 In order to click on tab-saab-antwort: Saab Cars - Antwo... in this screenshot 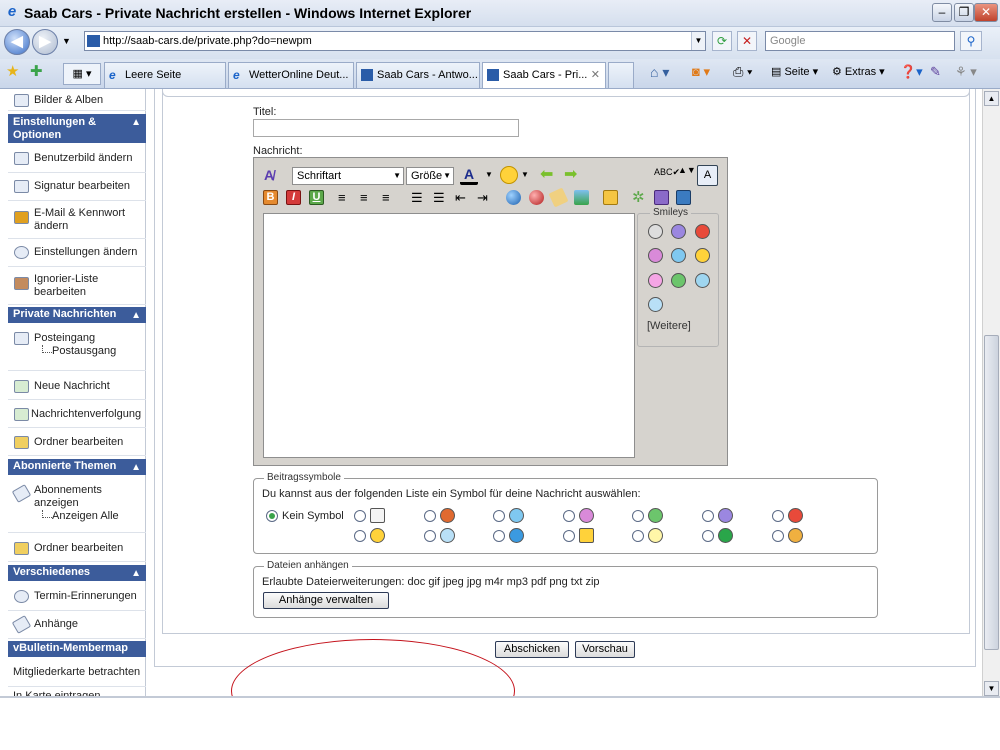, I will do `click(418, 75)`.